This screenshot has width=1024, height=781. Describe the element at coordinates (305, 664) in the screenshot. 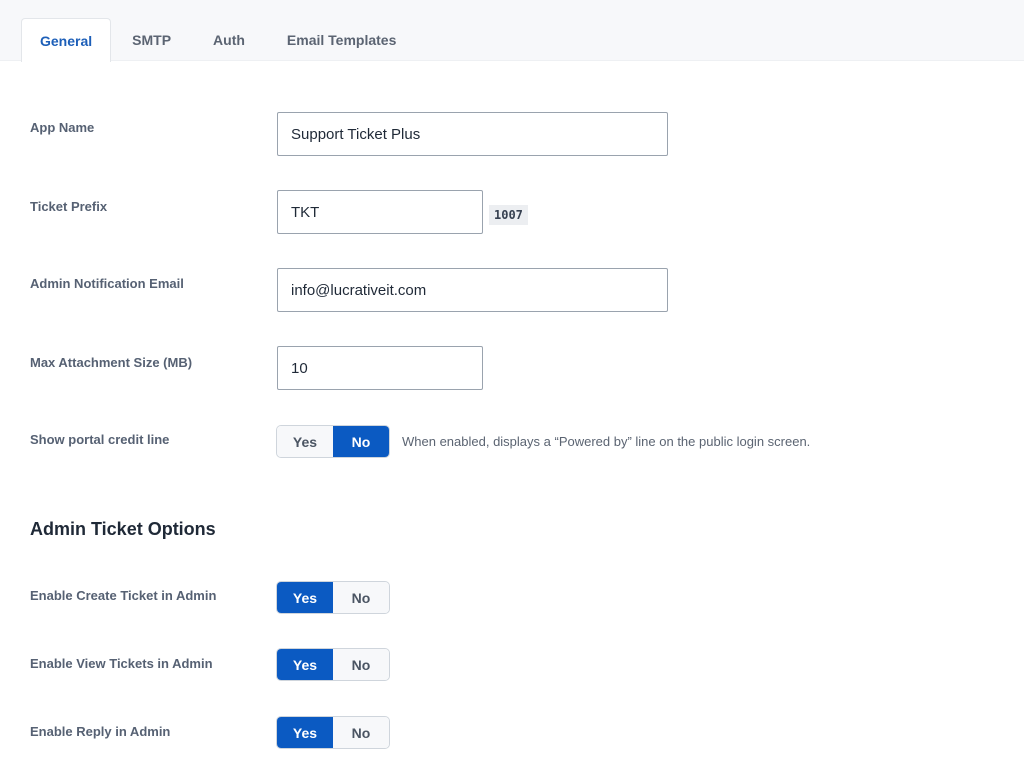

I see `view-tickets-yes-option: Yes` at that location.